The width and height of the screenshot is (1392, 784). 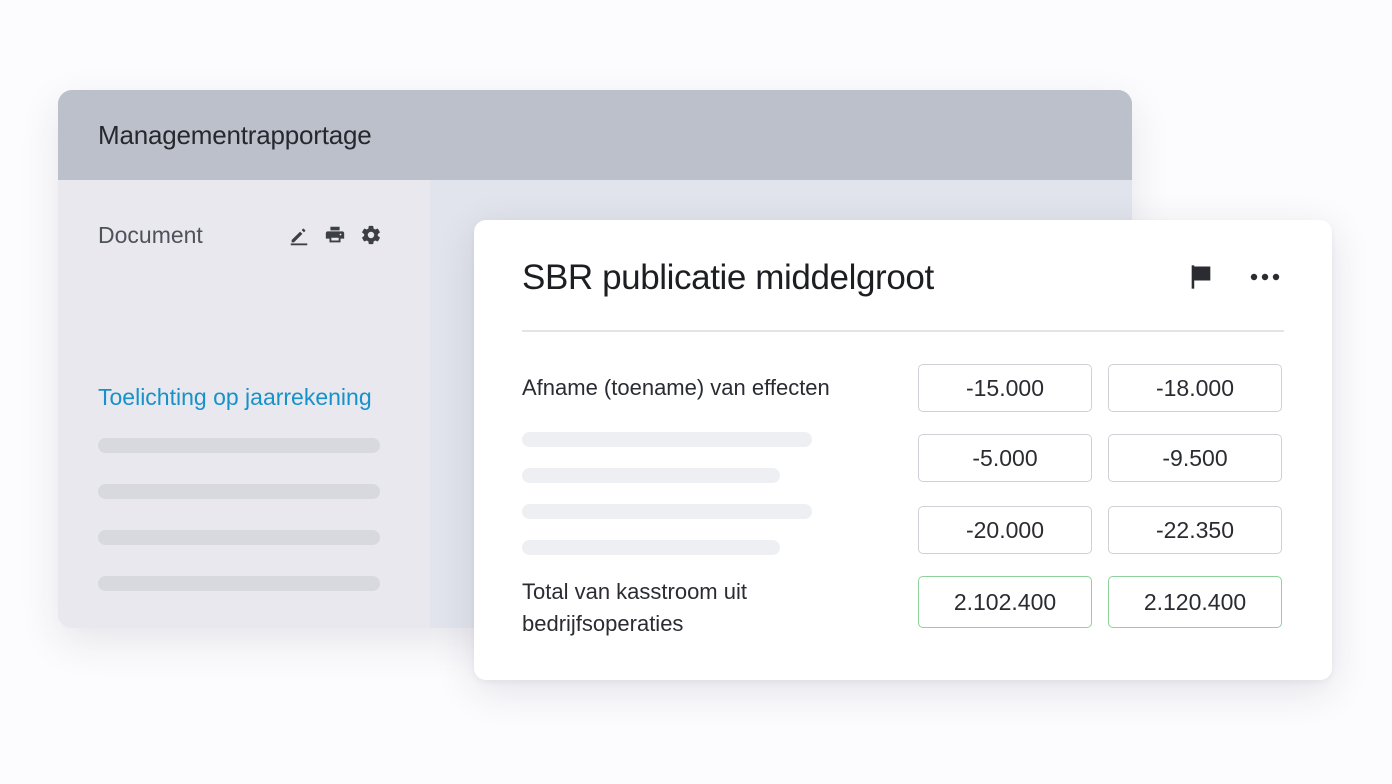 What do you see at coordinates (595, 135) in the screenshot?
I see `window-header: Managementrapportage` at bounding box center [595, 135].